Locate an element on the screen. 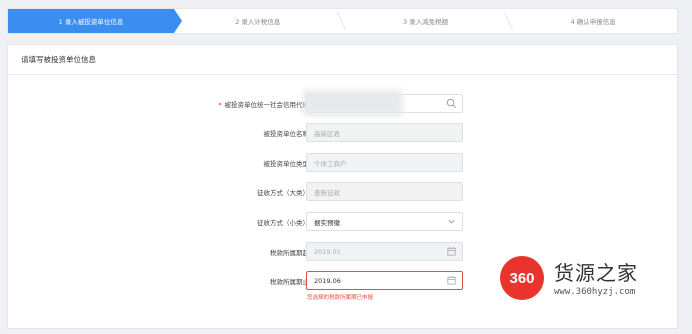 The width and height of the screenshot is (692, 334). collect-minor-row: 征收方式（小类） 据实预缴 is located at coordinates (343, 222).